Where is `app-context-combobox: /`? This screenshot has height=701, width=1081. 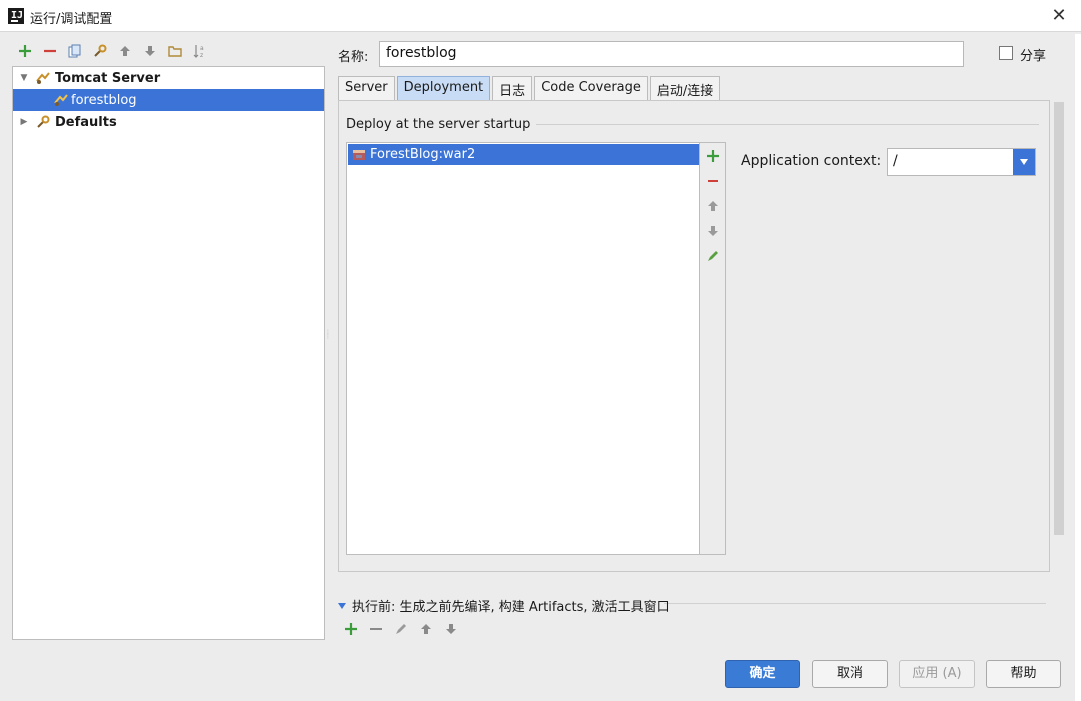 app-context-combobox: / is located at coordinates (961, 162).